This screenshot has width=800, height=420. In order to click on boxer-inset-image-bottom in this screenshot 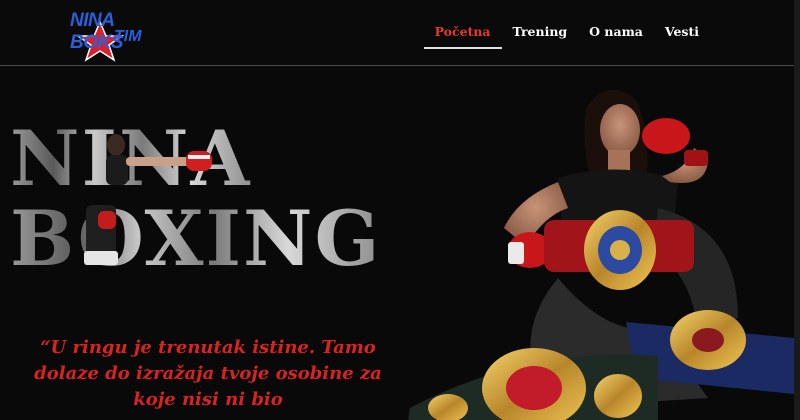, I will do `click(101, 235)`.